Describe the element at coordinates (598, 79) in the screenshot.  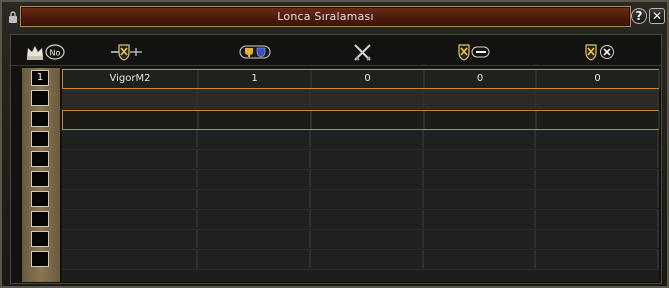
I see `cell-c5: 0` at that location.